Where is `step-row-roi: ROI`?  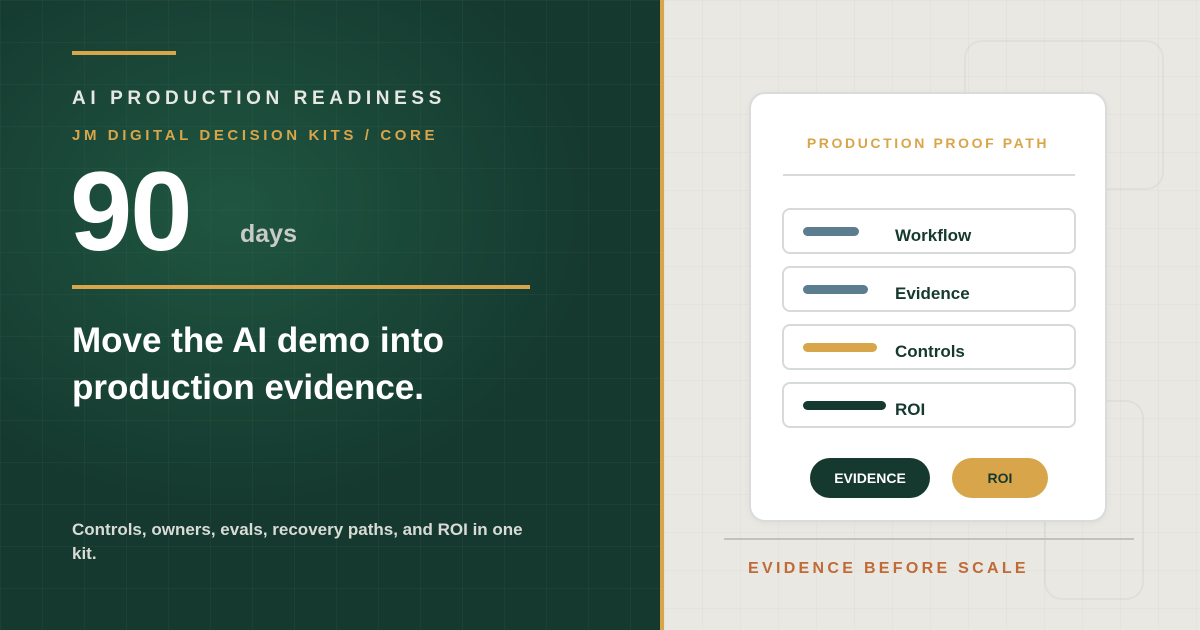 step-row-roi: ROI is located at coordinates (929, 405).